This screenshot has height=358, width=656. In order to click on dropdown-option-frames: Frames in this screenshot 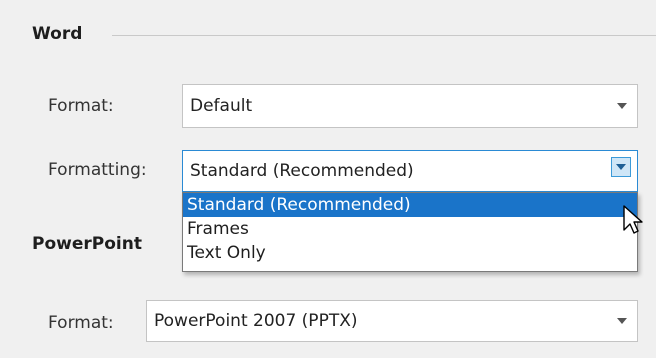, I will do `click(410, 229)`.